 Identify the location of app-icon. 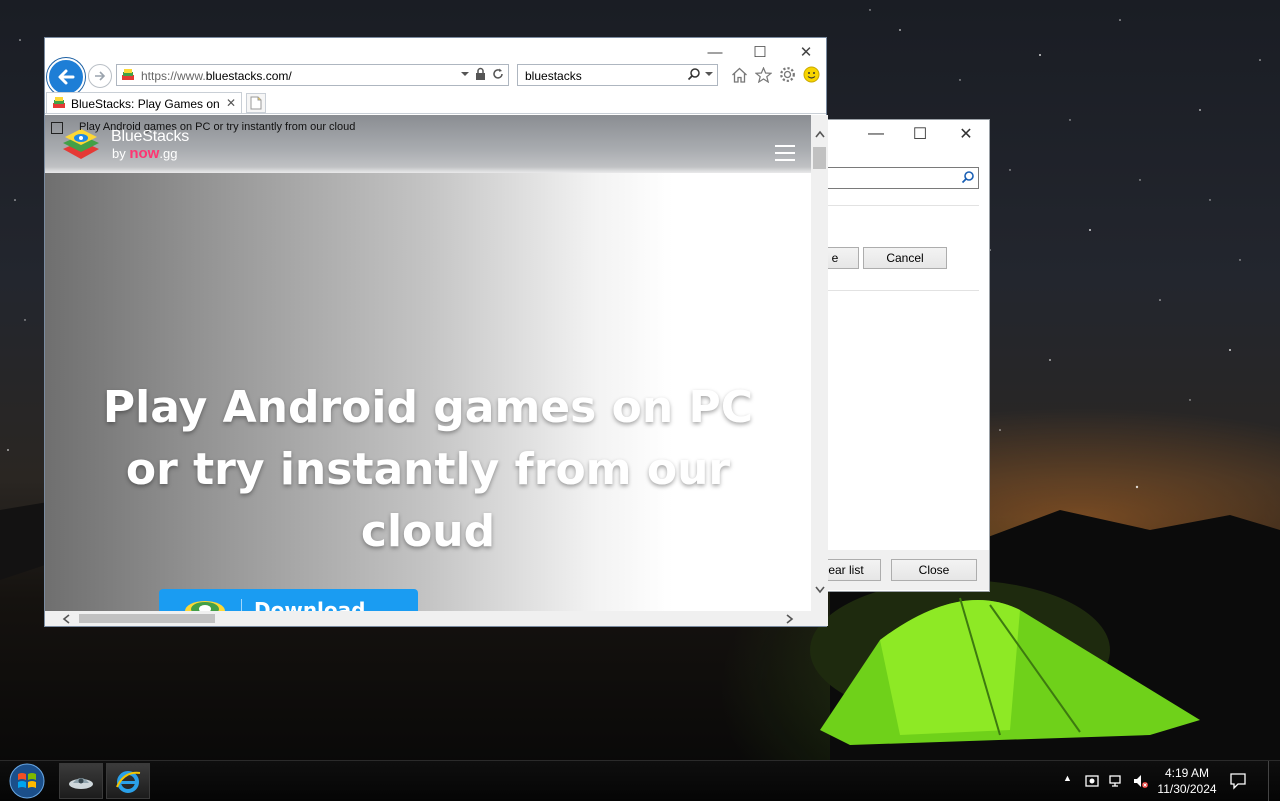
(81, 783).